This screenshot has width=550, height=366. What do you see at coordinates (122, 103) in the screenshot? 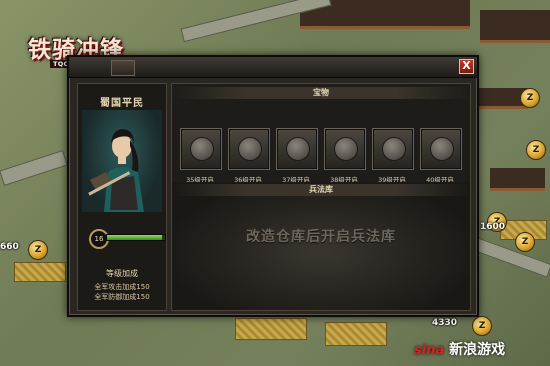
I see `character-name: 蜀国平民` at bounding box center [122, 103].